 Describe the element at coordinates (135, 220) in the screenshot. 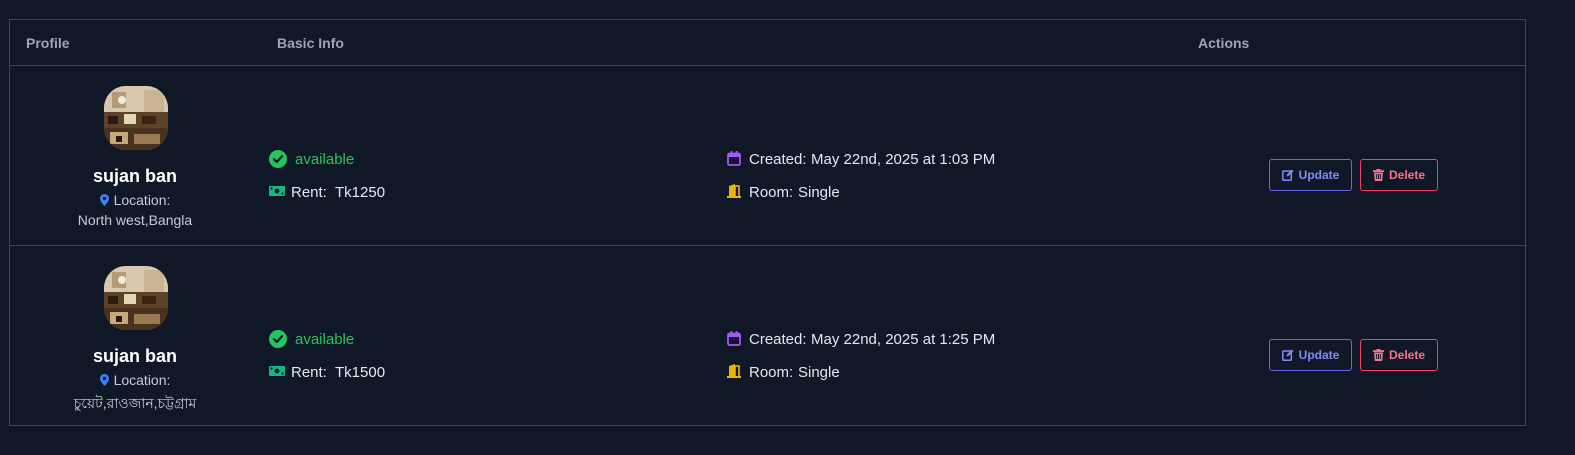

I see `location-value: North west,Bangla` at that location.